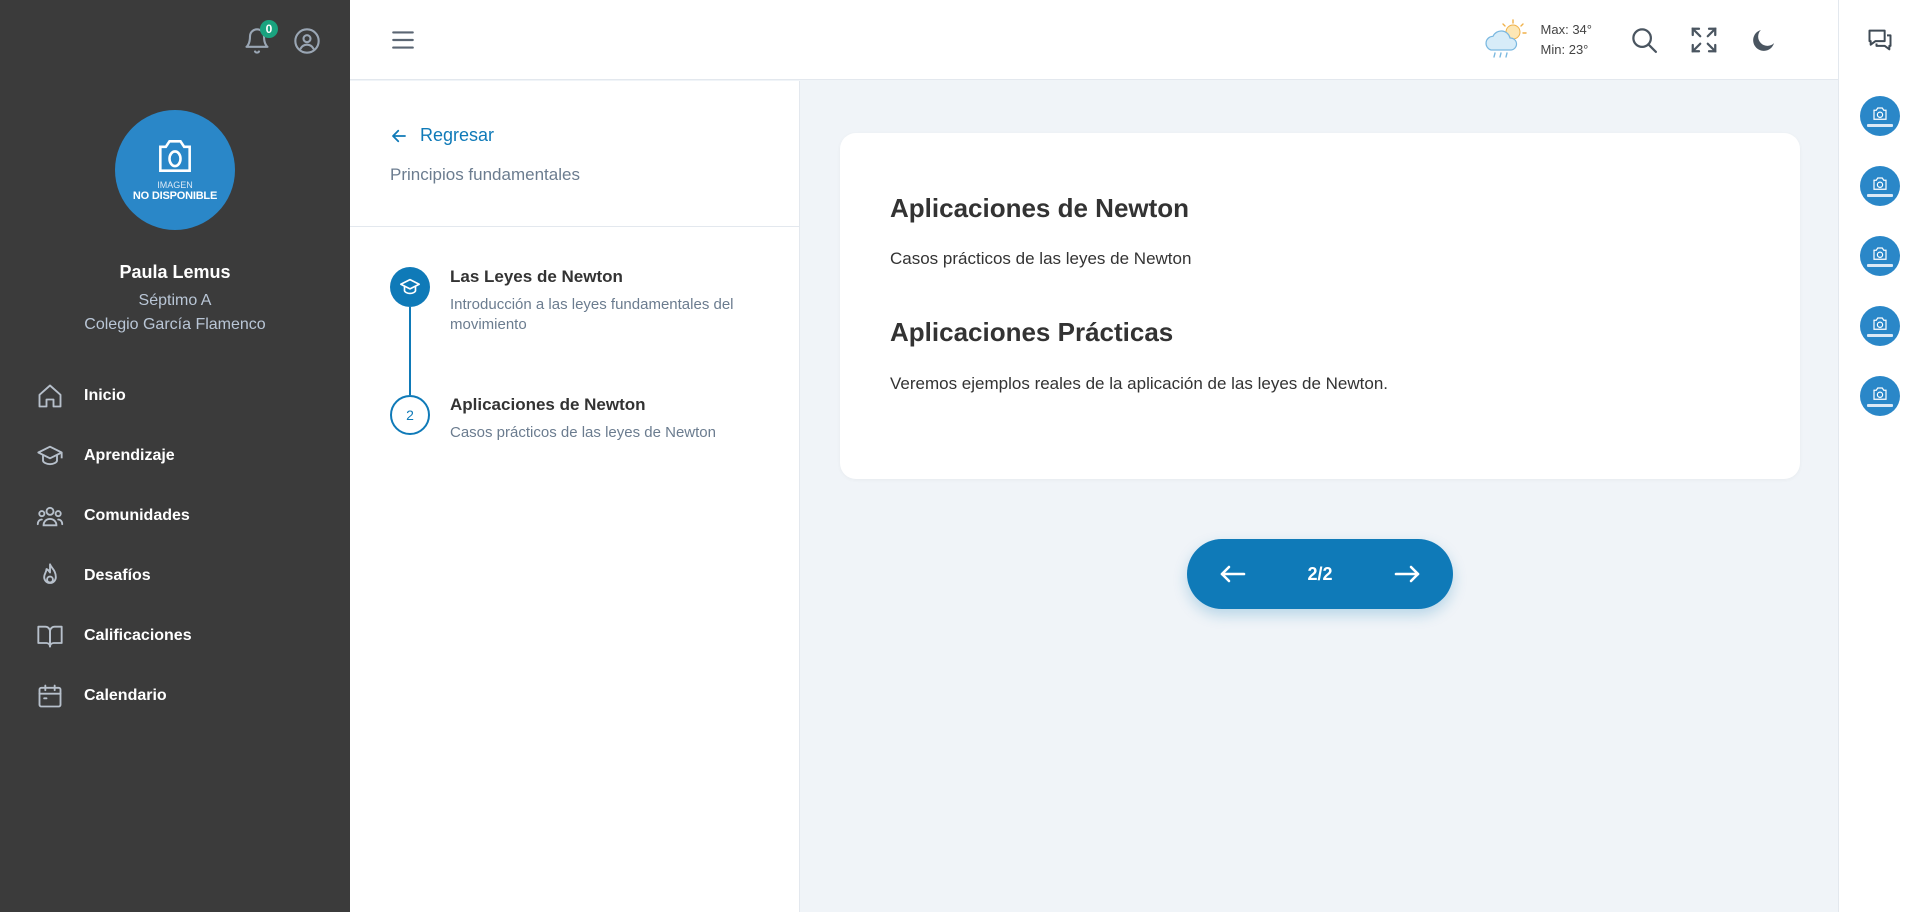 This screenshot has width=1920, height=912. I want to click on expand-icon, so click(1704, 40).